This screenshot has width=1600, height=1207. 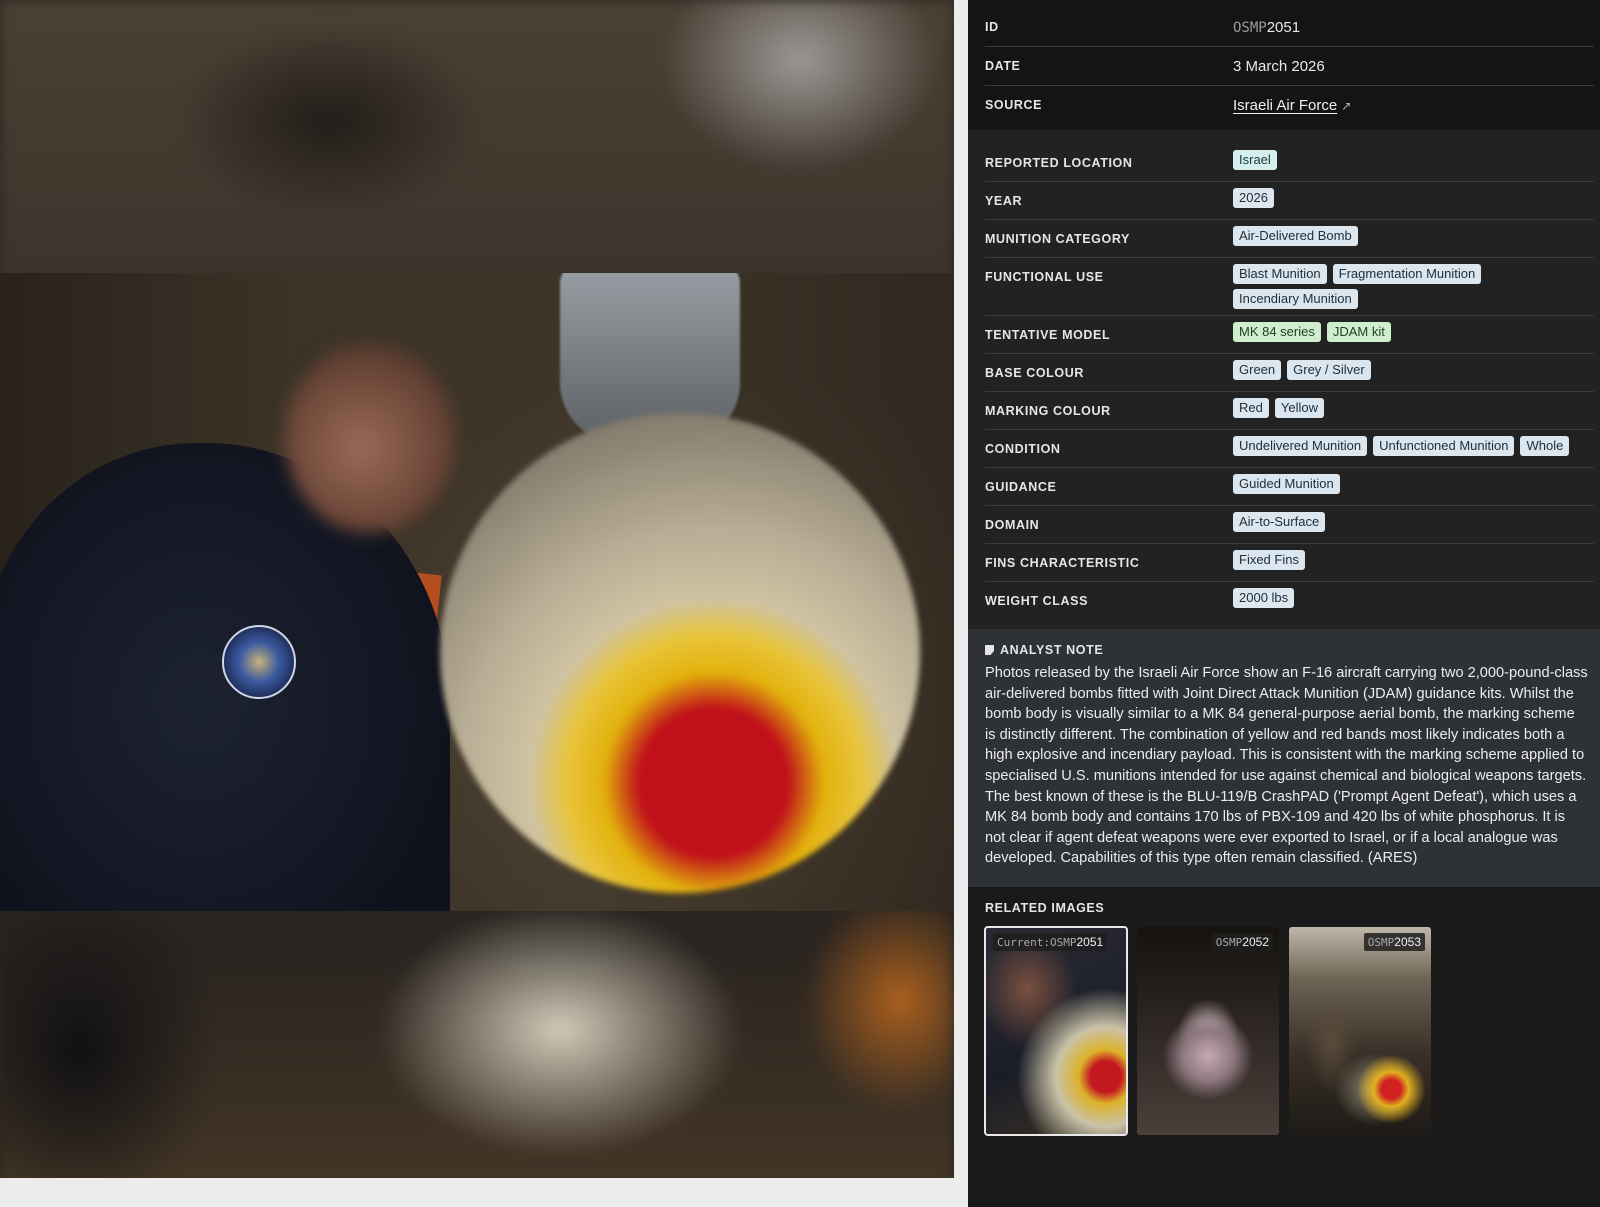 I want to click on analyst-note-title: ANALYST NOTE, so click(x=1052, y=650).